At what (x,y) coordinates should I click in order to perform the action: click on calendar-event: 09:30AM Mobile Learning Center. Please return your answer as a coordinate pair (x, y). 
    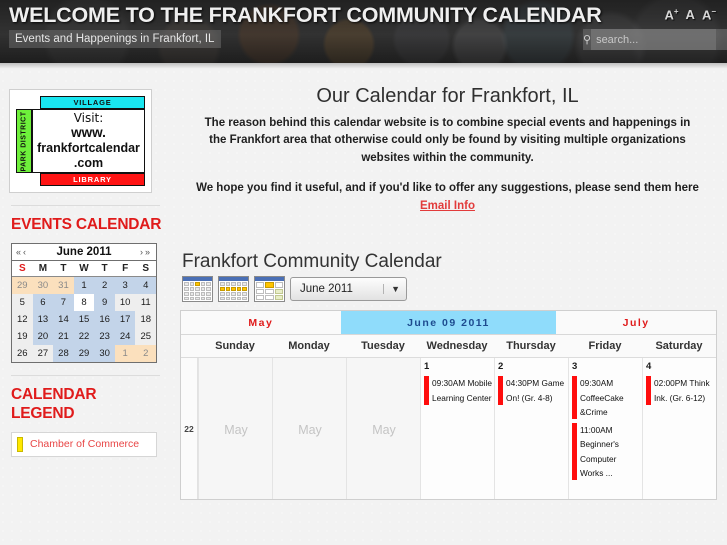
    Looking at the image, I should click on (458, 390).